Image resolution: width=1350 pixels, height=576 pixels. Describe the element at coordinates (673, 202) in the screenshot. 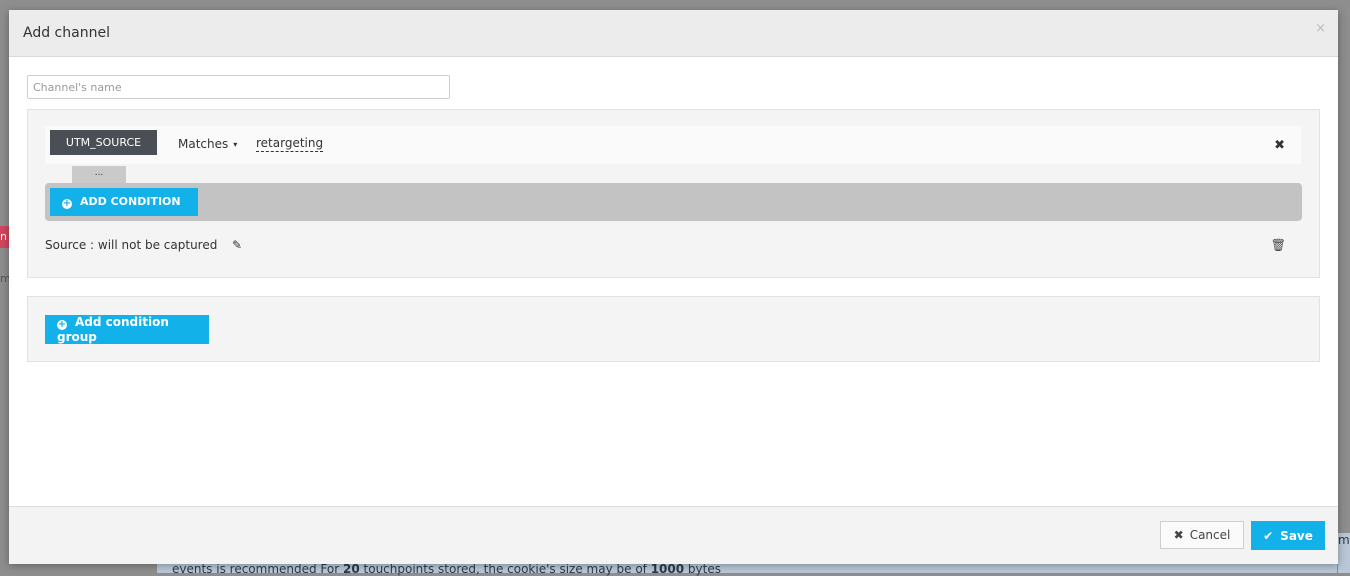

I see `add-condition-bar: + ADD CONDITION` at that location.